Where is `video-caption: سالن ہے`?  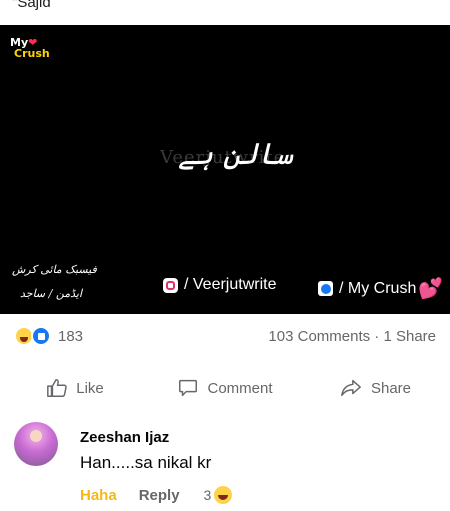 video-caption: سالن ہے is located at coordinates (236, 154).